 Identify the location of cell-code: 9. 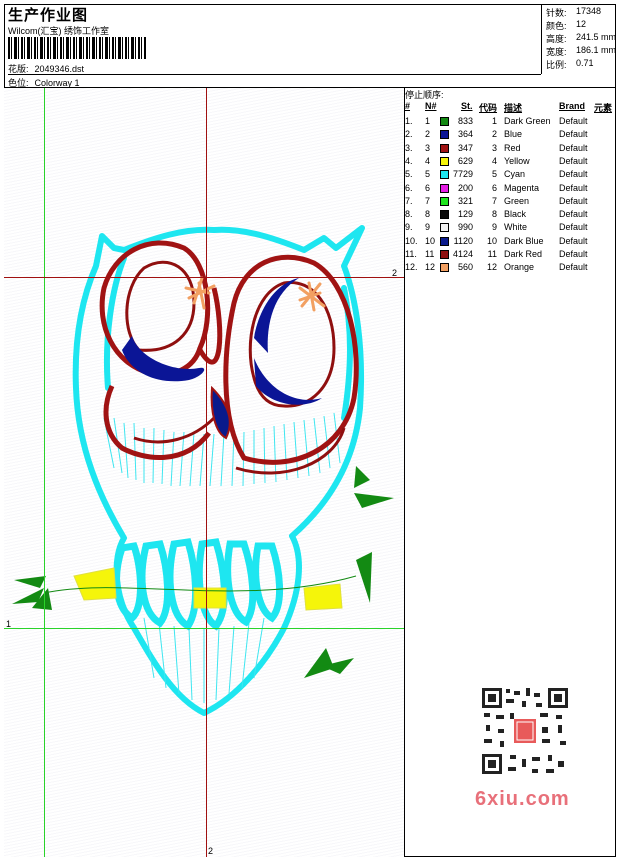
(494, 227).